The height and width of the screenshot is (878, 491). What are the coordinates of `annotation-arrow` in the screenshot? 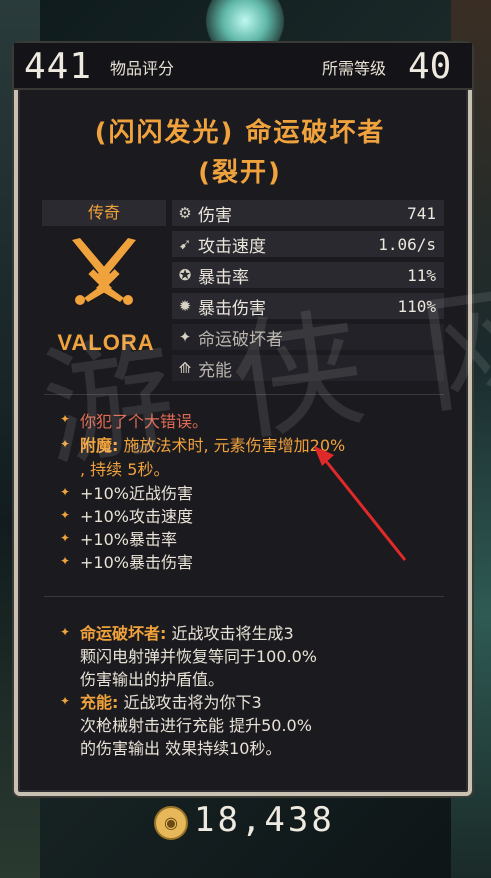 It's located at (360, 503).